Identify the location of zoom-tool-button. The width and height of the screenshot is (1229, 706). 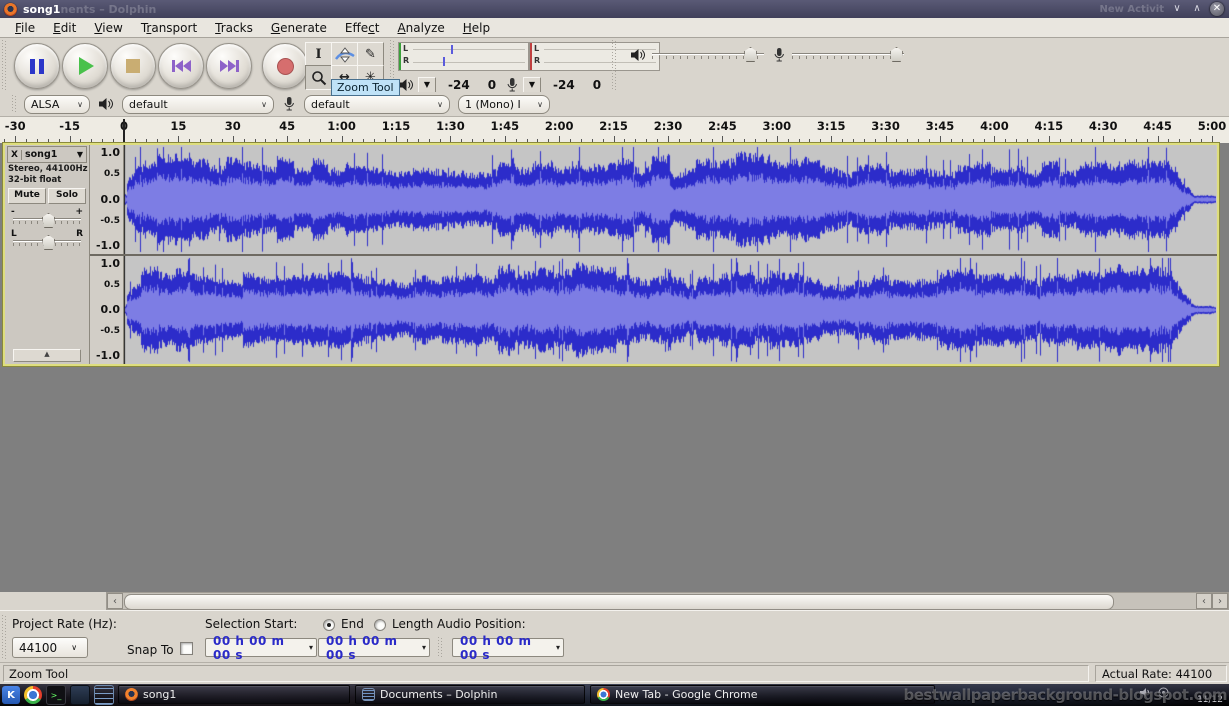
(318, 77).